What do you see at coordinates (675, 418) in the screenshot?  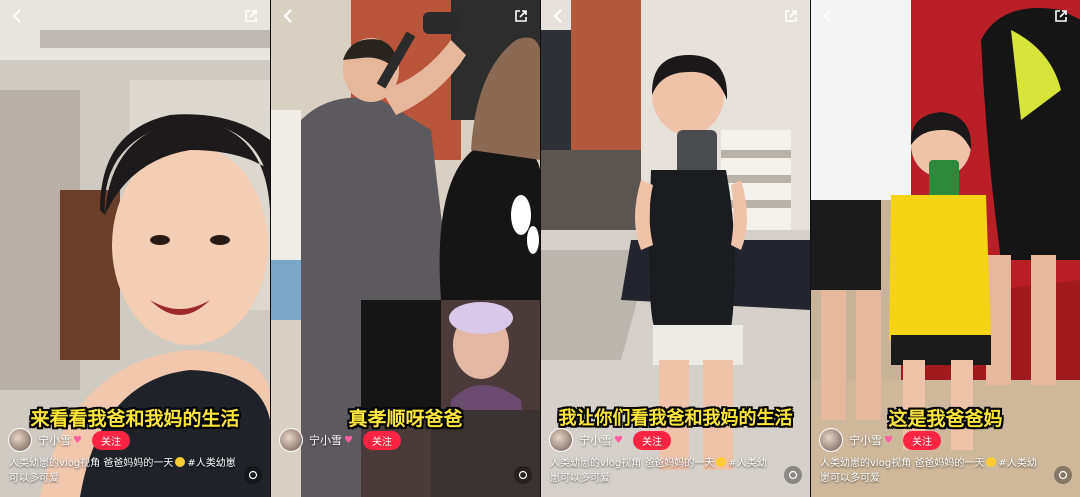 I see `video-caption: 我让你们看我爸和我妈的生活` at bounding box center [675, 418].